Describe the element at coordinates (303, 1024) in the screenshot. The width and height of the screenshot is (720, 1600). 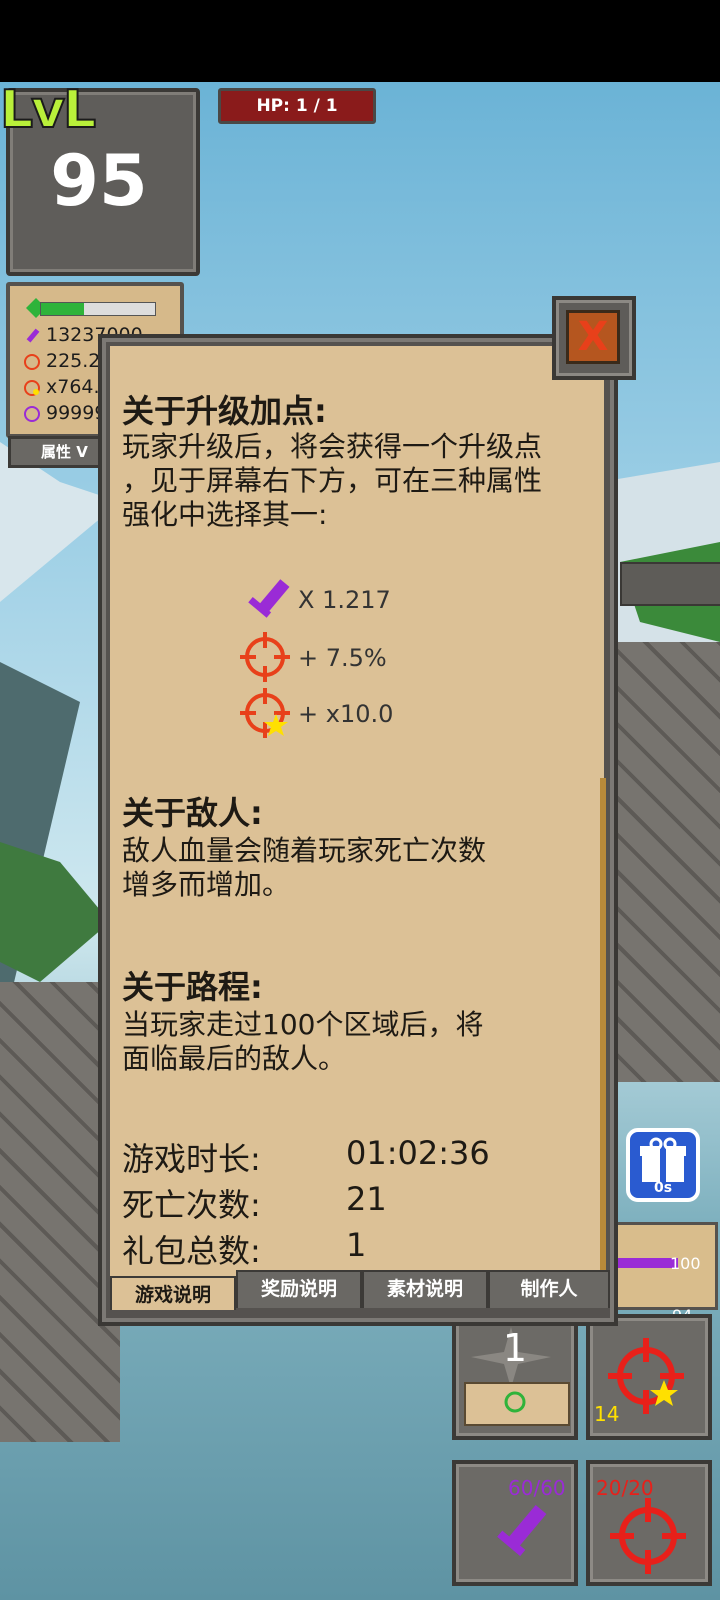
I see `route-text-line1: 当玩家走过100个区域后，将` at that location.